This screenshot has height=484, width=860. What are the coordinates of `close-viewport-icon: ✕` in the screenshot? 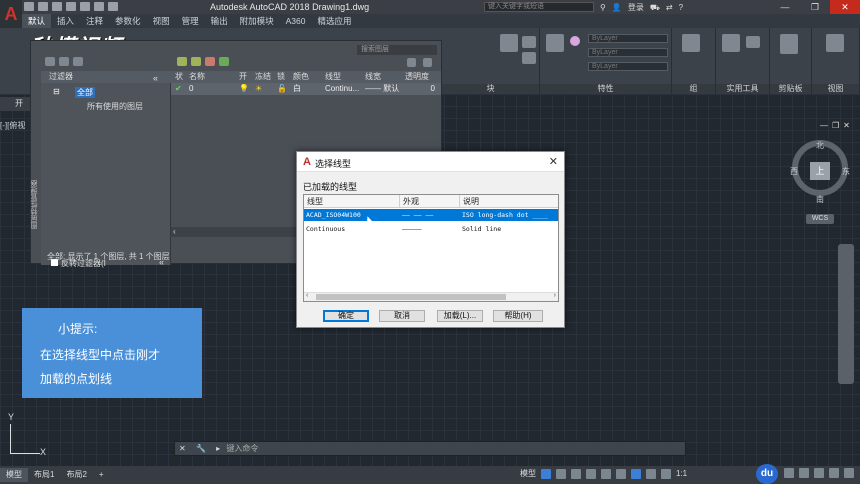 It's located at (846, 125).